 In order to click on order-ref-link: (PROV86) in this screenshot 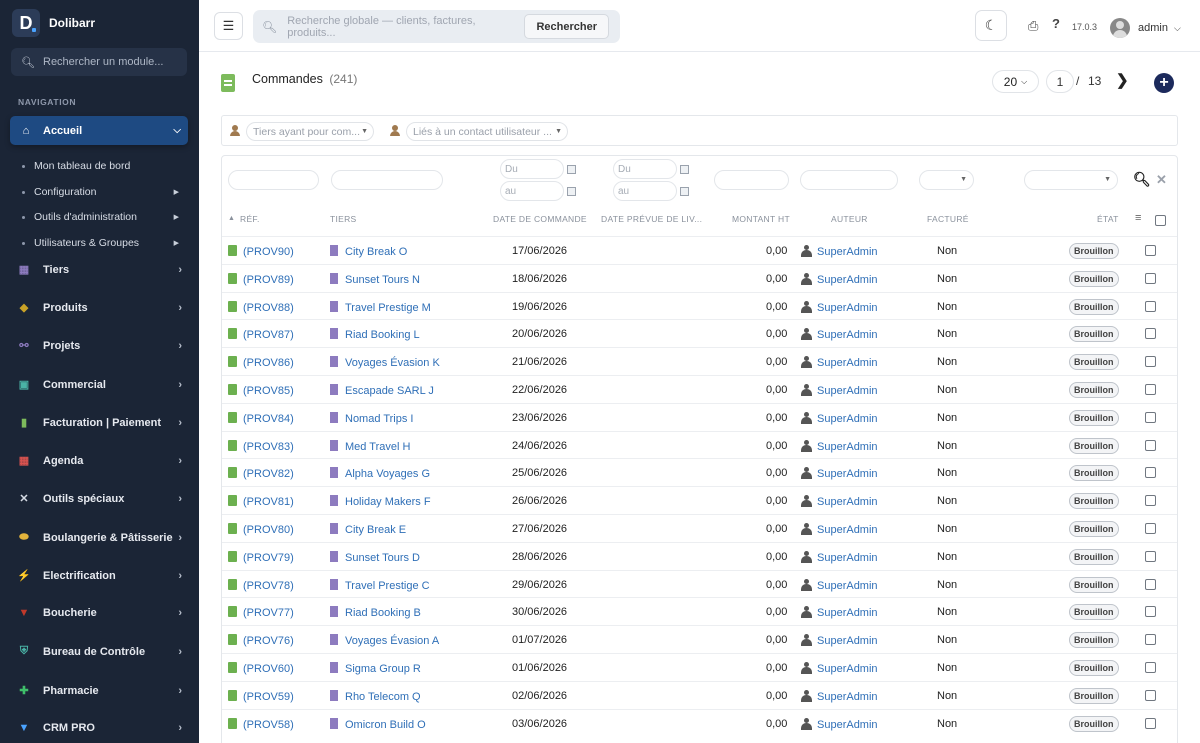, I will do `click(261, 362)`.